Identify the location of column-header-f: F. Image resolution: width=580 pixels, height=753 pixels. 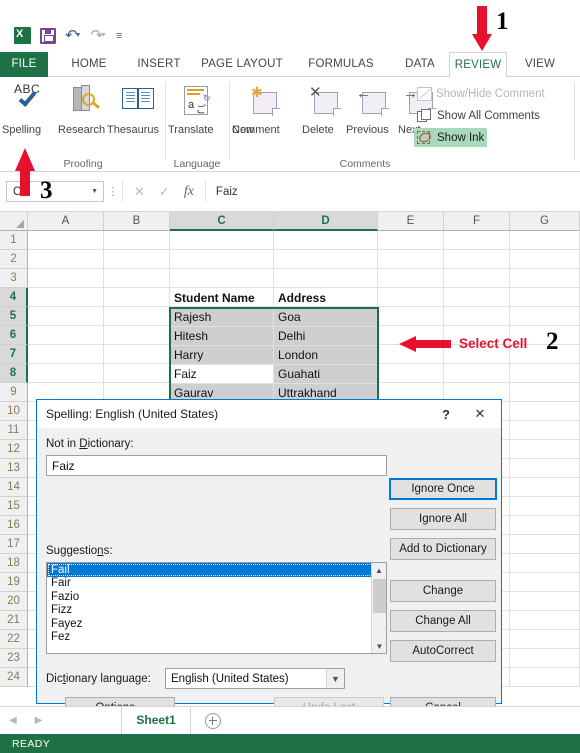
(477, 221).